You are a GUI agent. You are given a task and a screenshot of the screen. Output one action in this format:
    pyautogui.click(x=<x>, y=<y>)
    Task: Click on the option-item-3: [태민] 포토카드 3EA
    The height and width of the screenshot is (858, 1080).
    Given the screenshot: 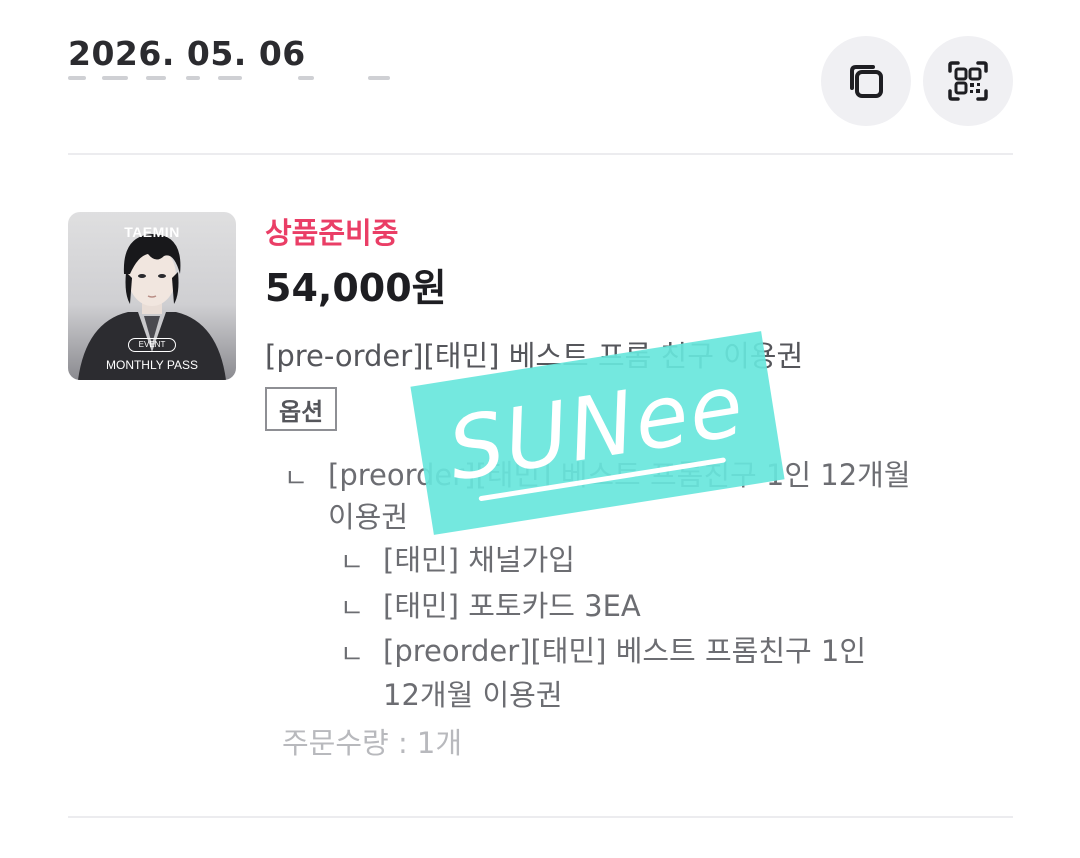 What is the action you would take?
    pyautogui.click(x=512, y=606)
    